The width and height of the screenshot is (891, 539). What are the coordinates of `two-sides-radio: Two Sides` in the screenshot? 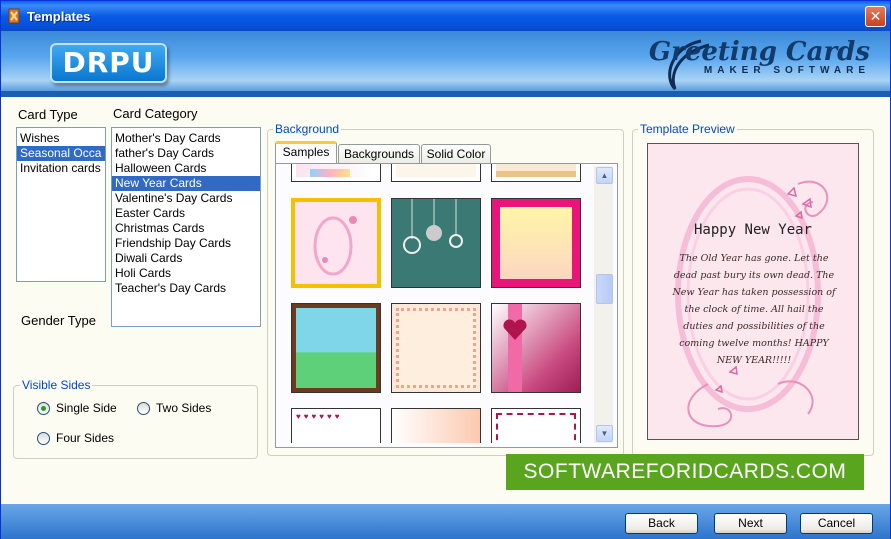 It's located at (174, 408).